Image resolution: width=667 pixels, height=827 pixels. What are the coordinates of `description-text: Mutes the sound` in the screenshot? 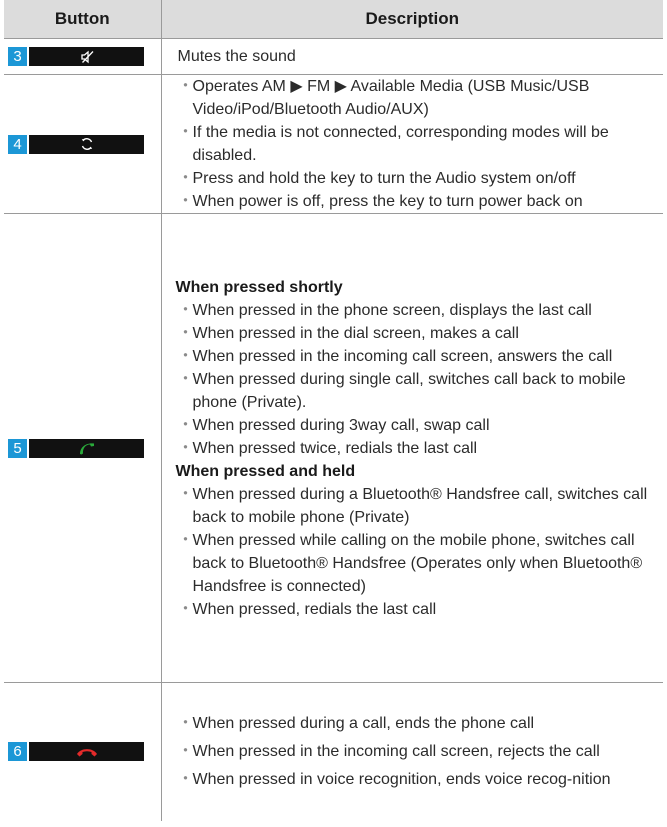 It's located at (236, 56).